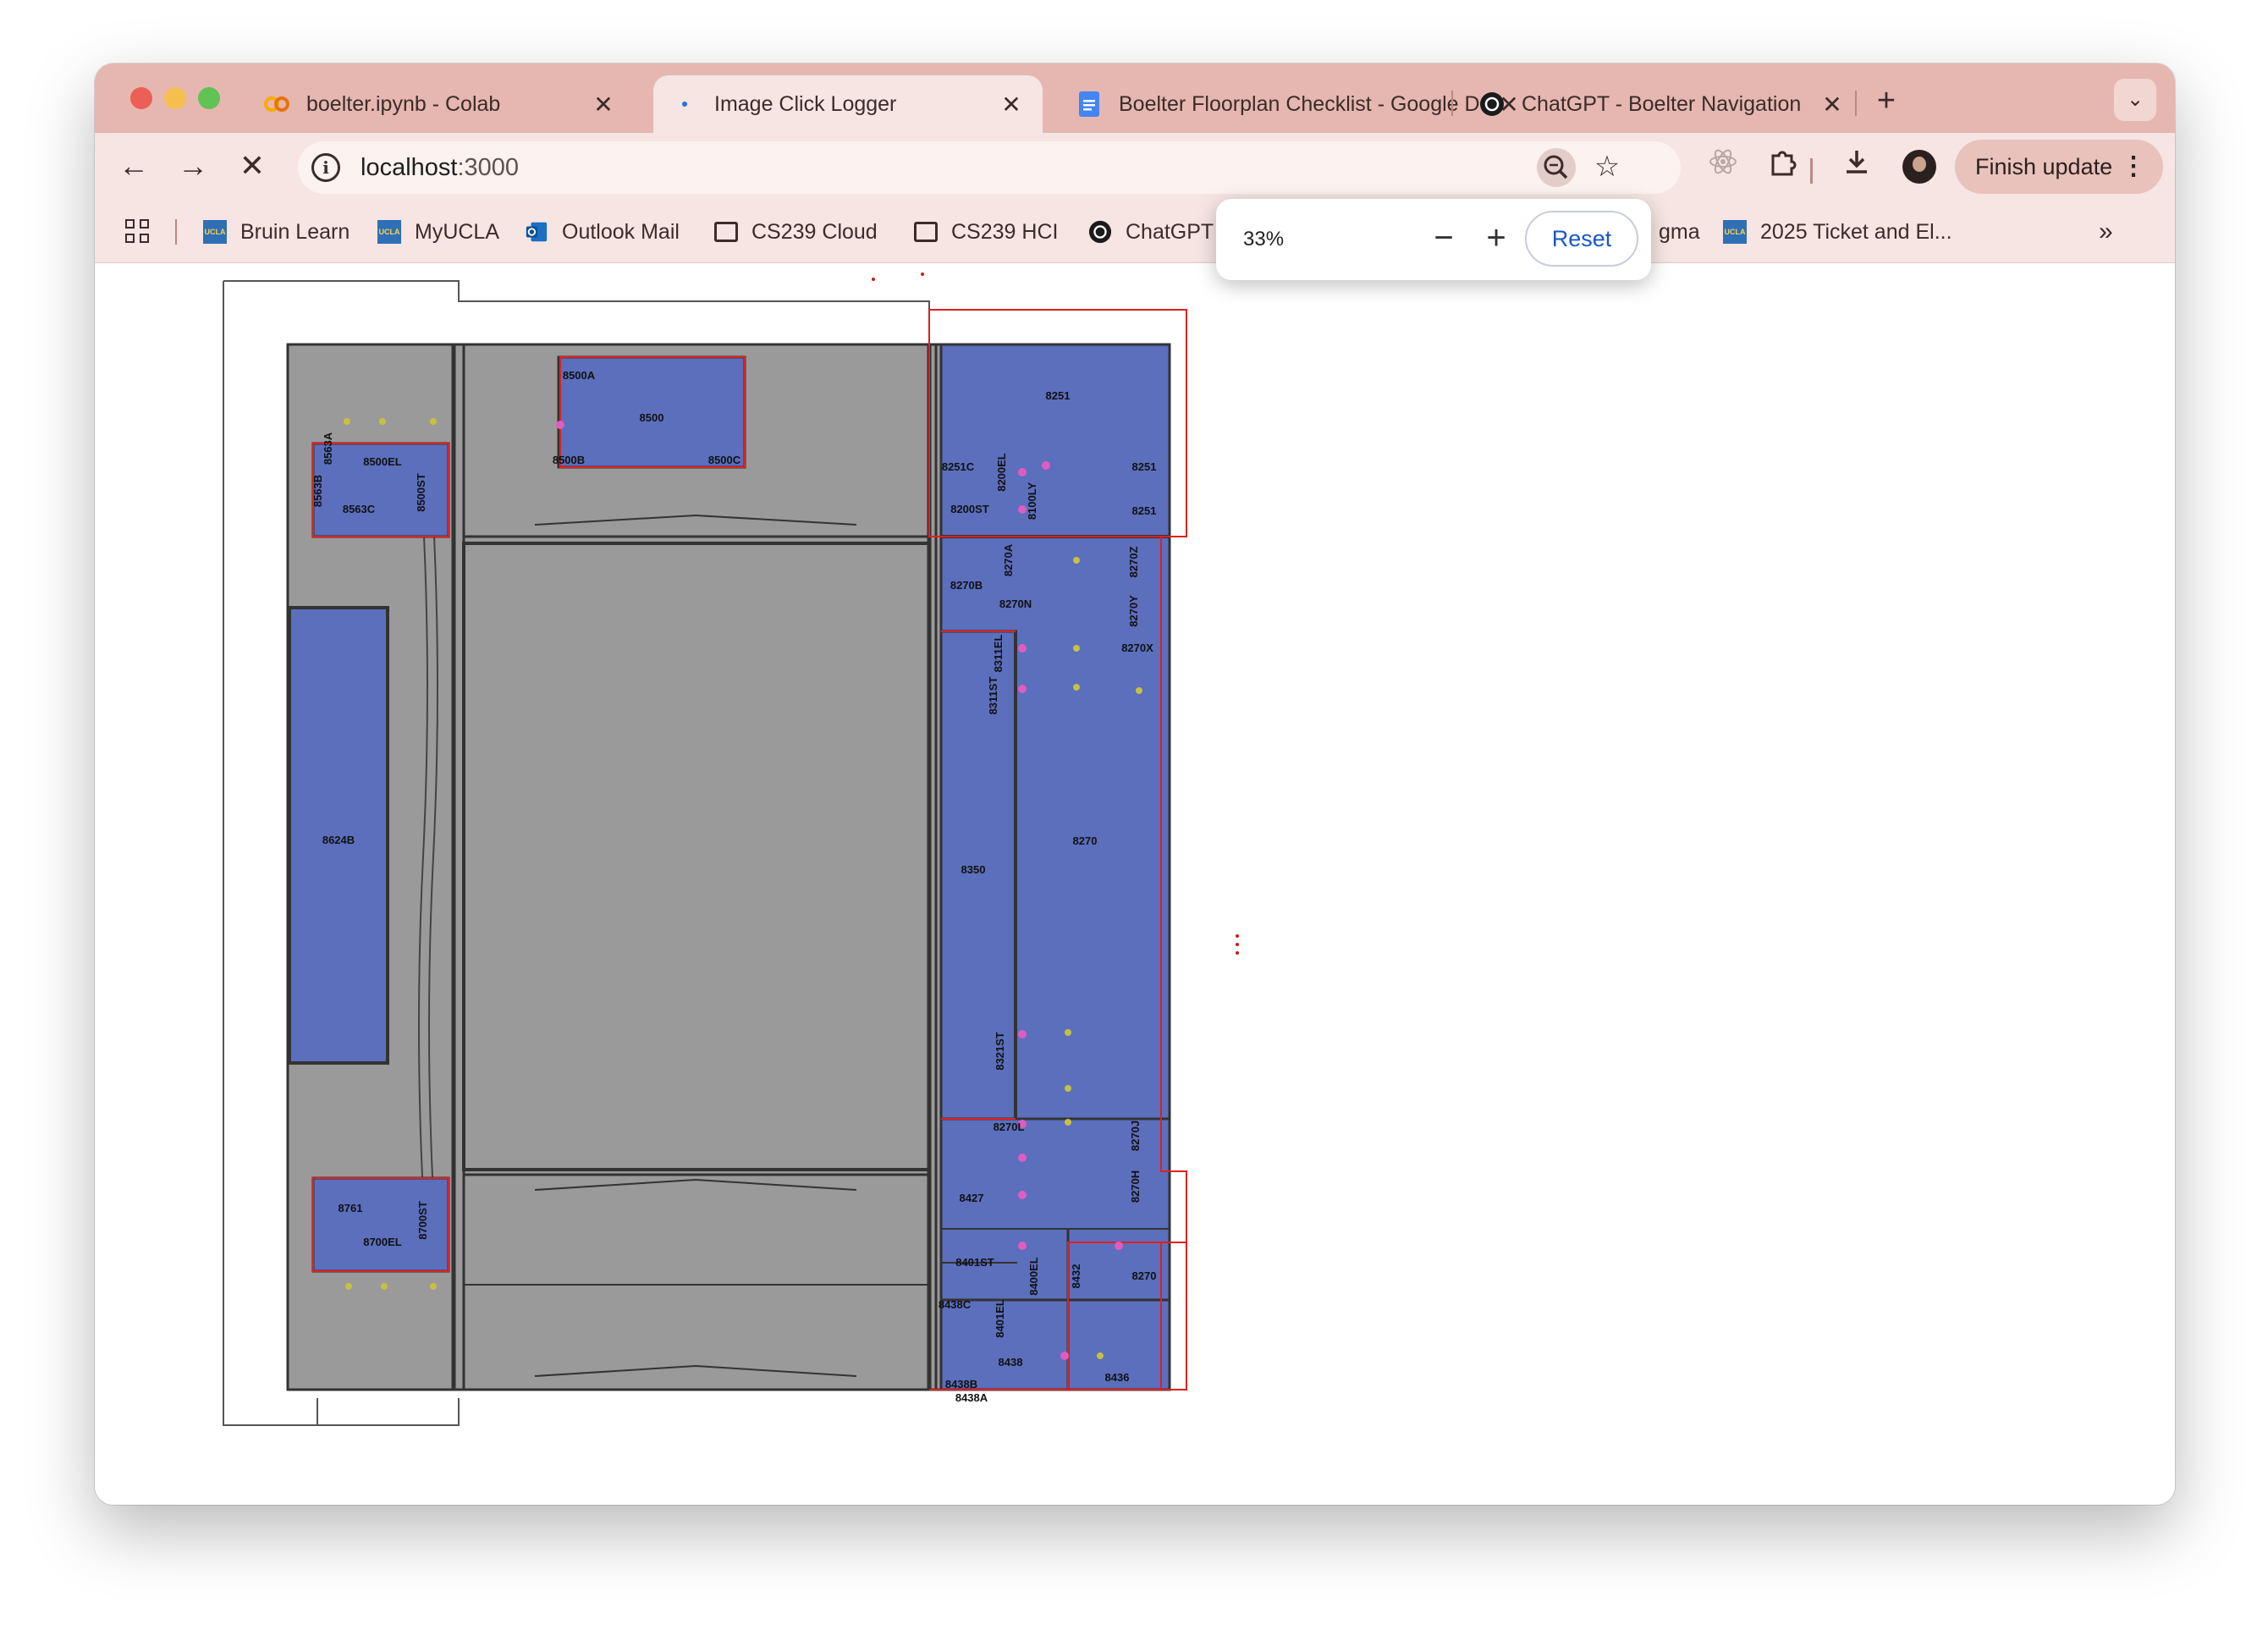  What do you see at coordinates (175, 98) in the screenshot?
I see `minimize-window-button` at bounding box center [175, 98].